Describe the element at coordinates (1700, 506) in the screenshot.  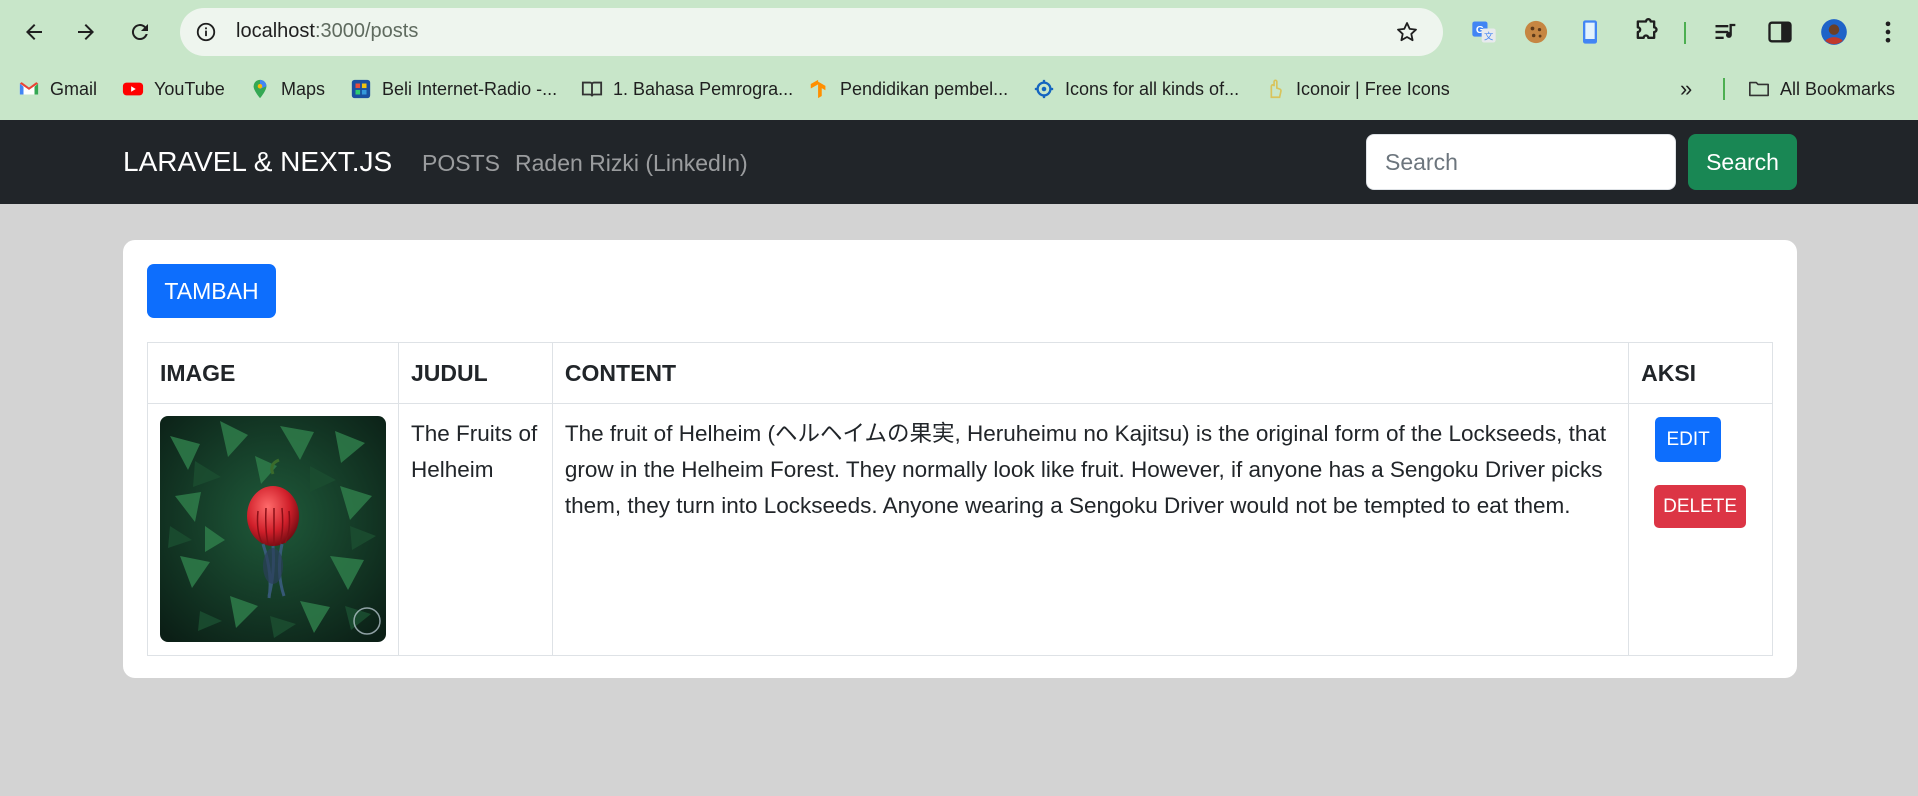
I see `delete-button: DELETE` at that location.